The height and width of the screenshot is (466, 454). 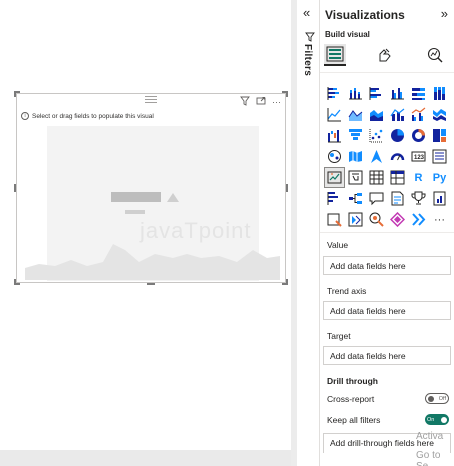 What do you see at coordinates (334, 219) in the screenshot?
I see `power-apps-icon` at bounding box center [334, 219].